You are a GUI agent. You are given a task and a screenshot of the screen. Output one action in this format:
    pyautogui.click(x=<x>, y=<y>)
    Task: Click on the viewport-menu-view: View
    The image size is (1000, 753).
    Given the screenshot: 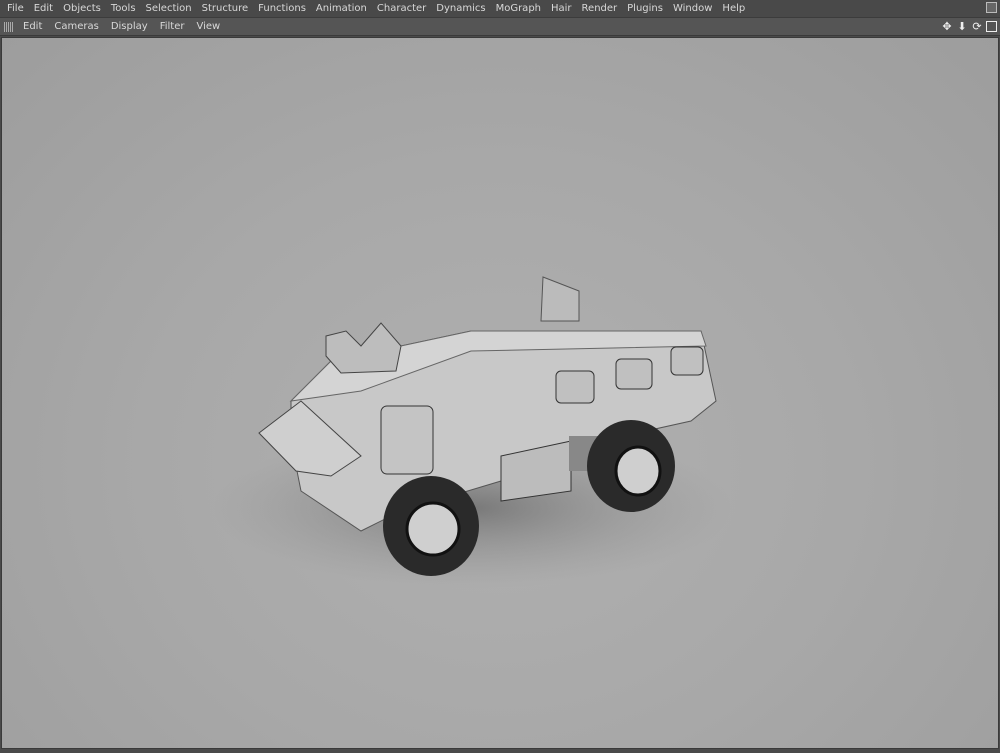 What is the action you would take?
    pyautogui.click(x=208, y=26)
    